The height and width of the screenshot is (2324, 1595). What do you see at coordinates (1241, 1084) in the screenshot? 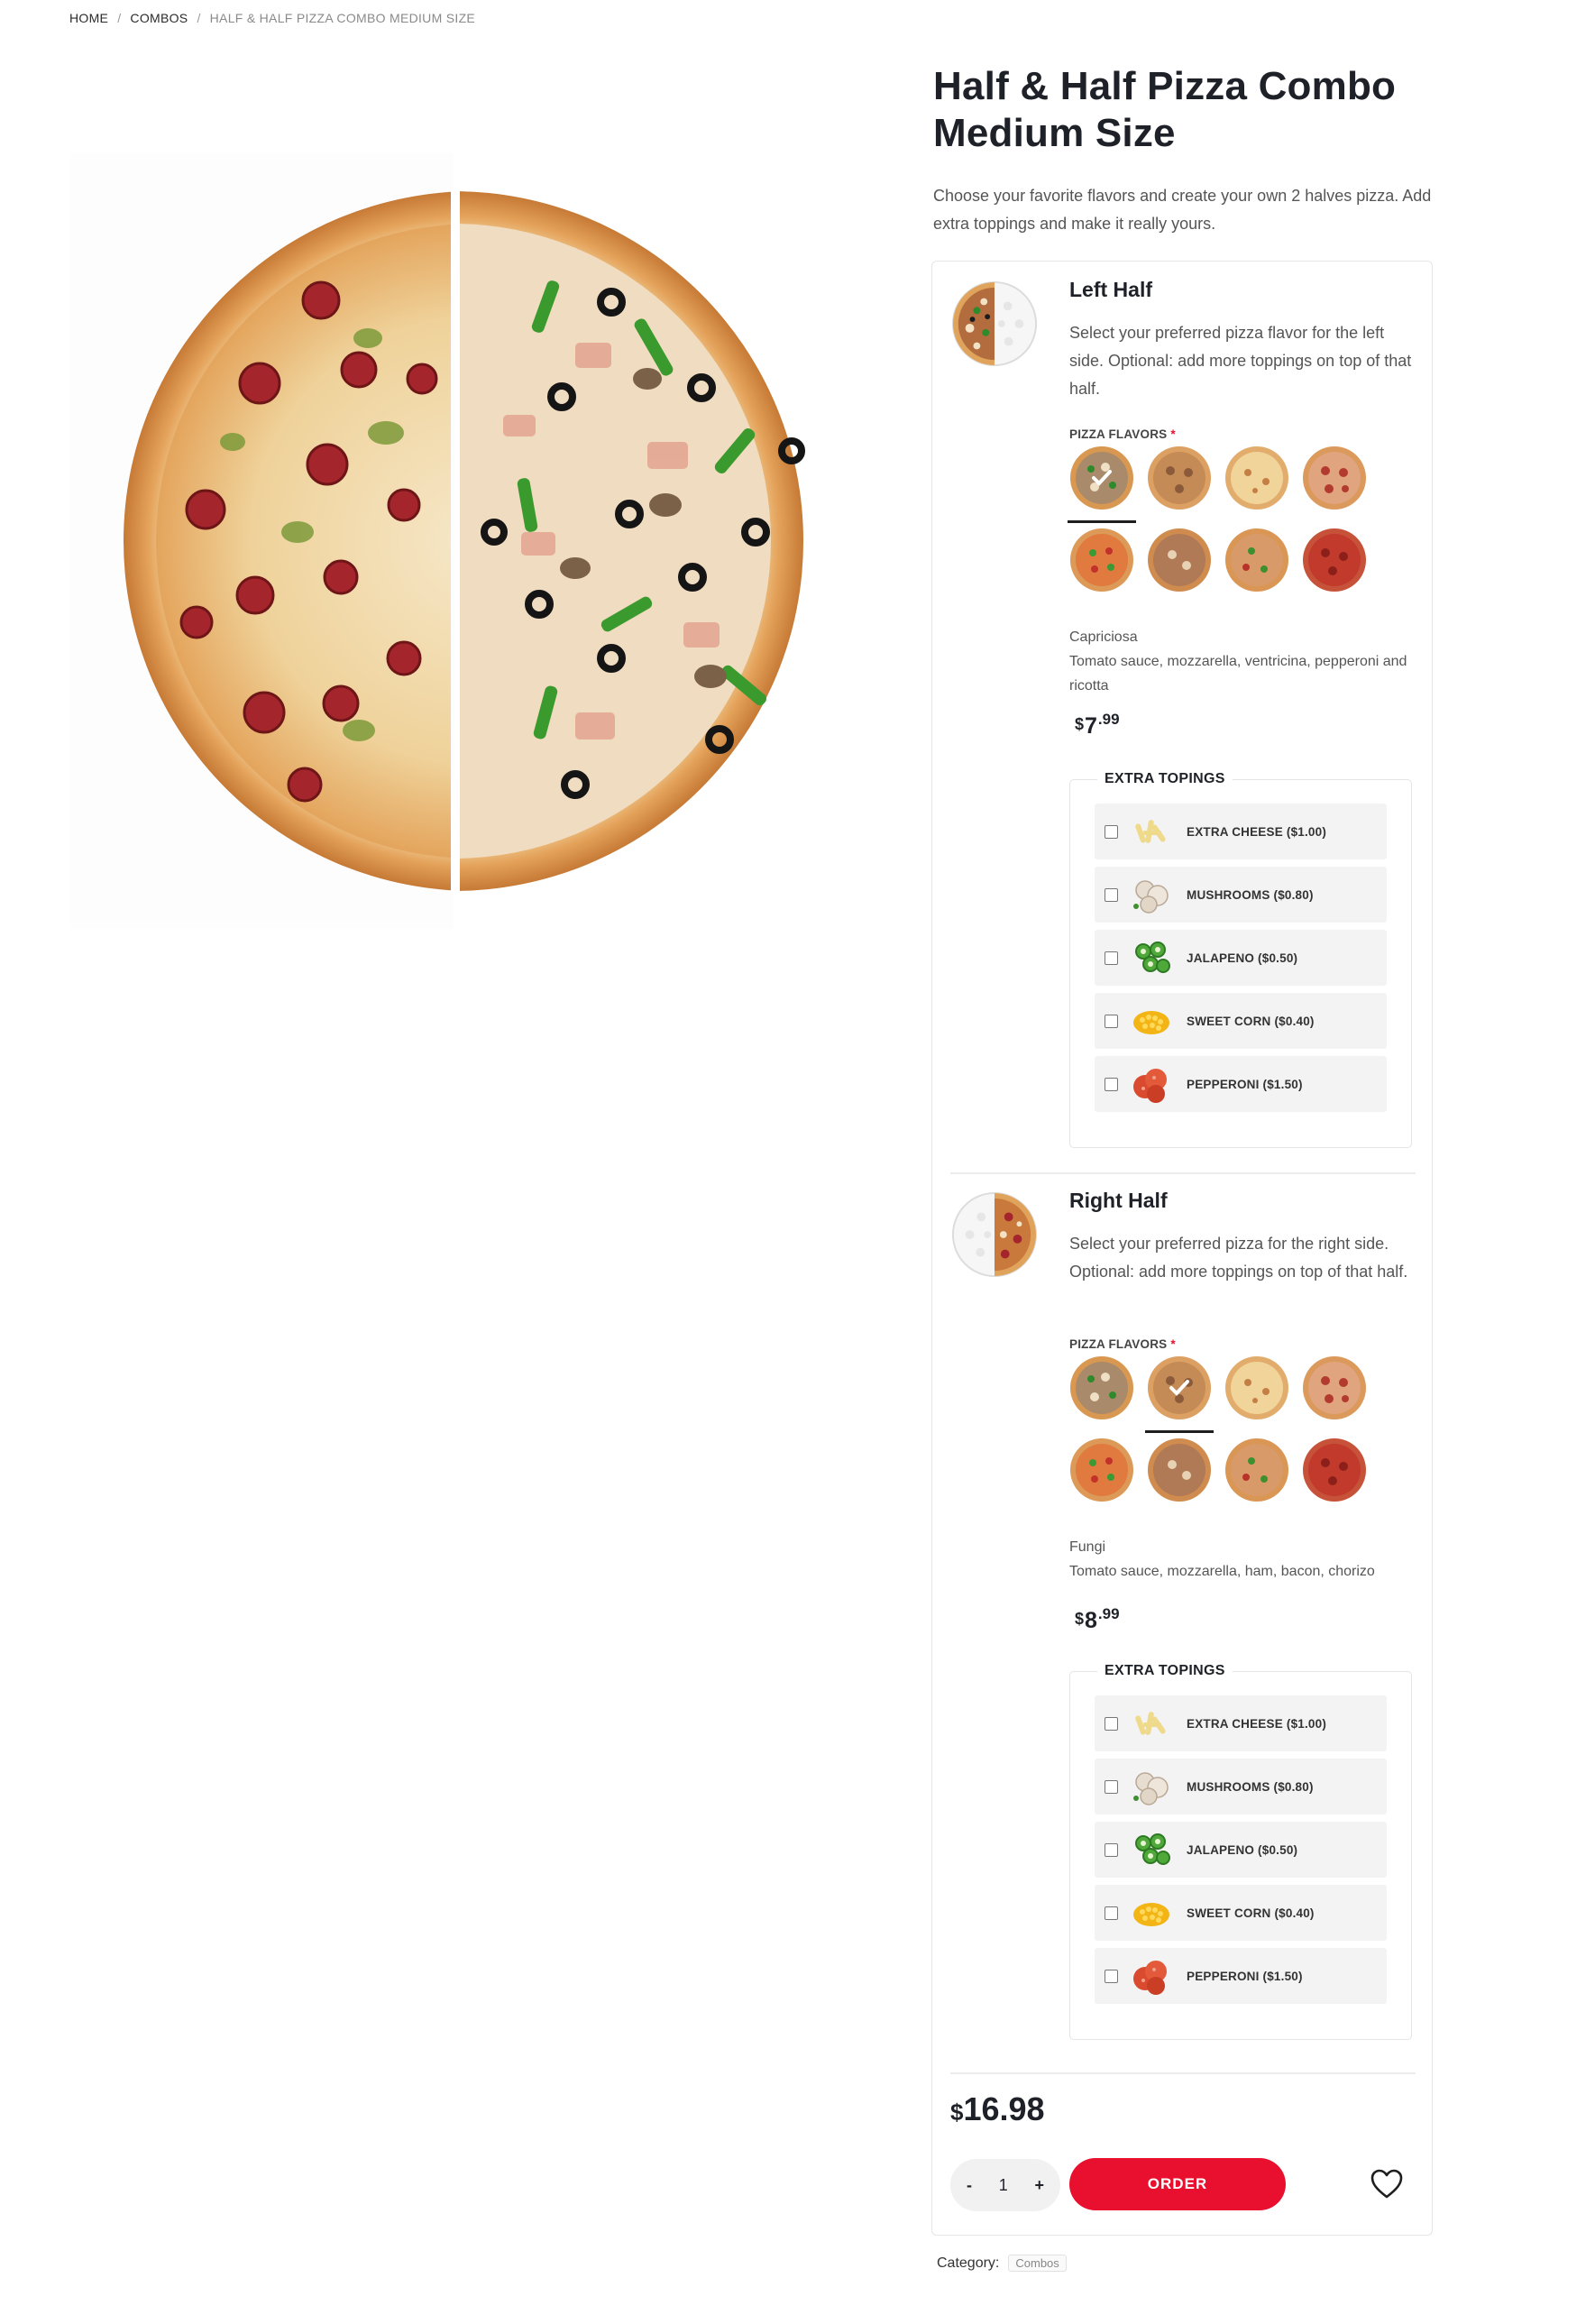
I see `left-topping-pepperoni: PEPPERONI ($1.50)` at bounding box center [1241, 1084].